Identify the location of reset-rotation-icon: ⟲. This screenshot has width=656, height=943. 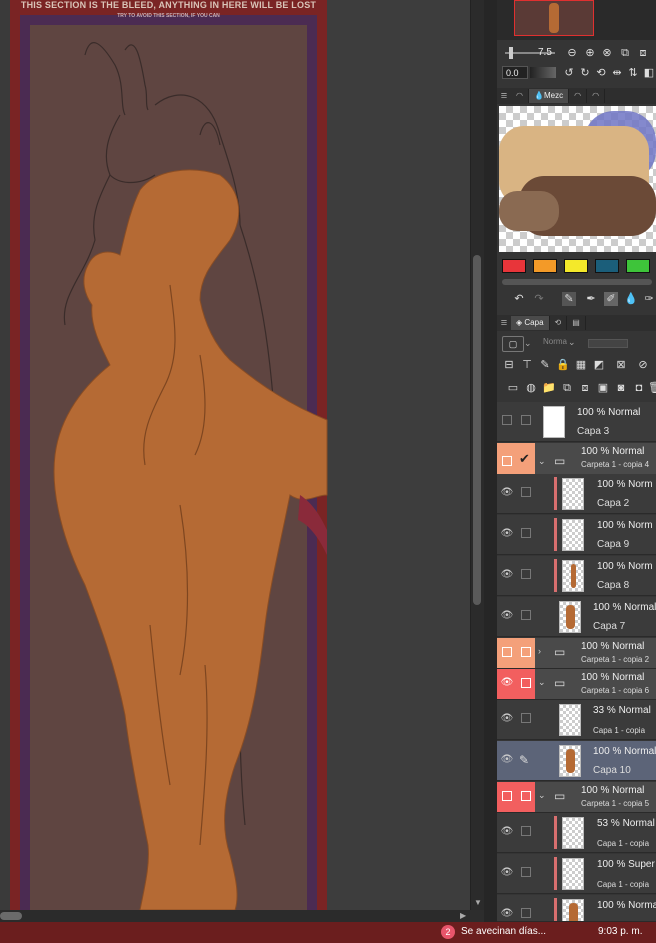
(601, 73).